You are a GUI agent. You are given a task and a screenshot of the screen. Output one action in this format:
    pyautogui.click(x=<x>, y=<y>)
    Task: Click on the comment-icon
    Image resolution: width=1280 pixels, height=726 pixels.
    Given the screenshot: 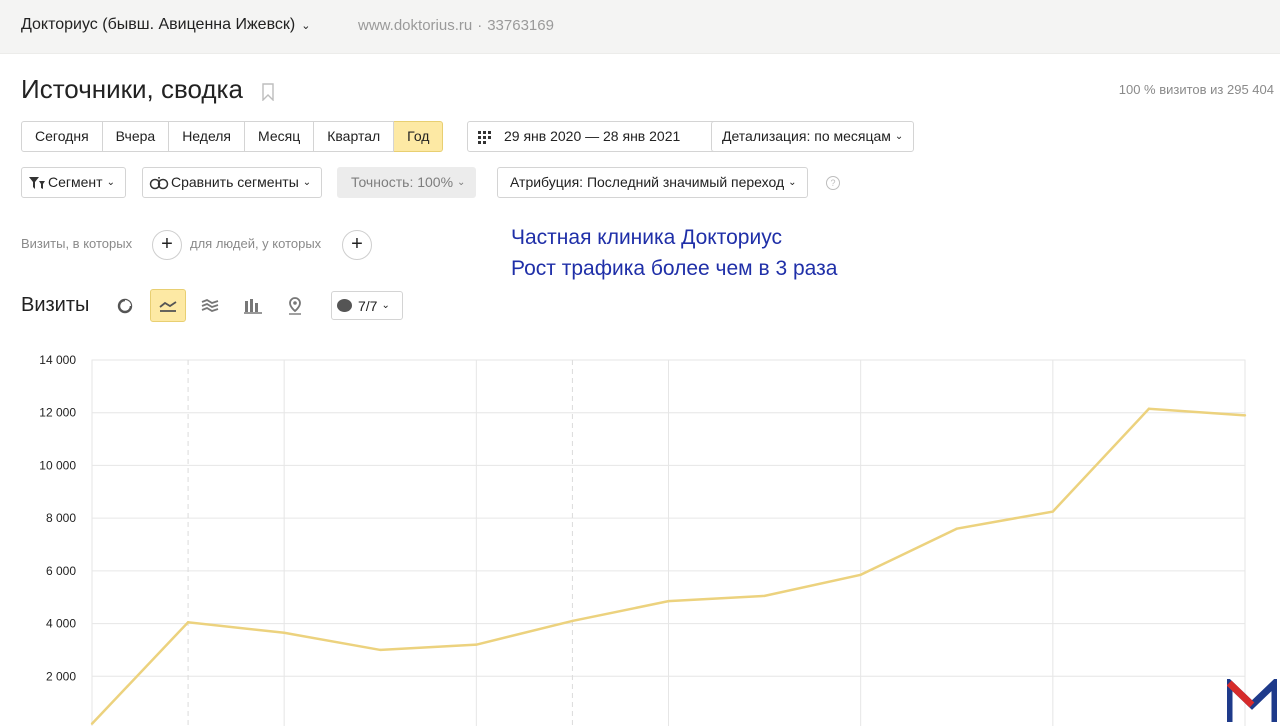 What is the action you would take?
    pyautogui.click(x=344, y=305)
    